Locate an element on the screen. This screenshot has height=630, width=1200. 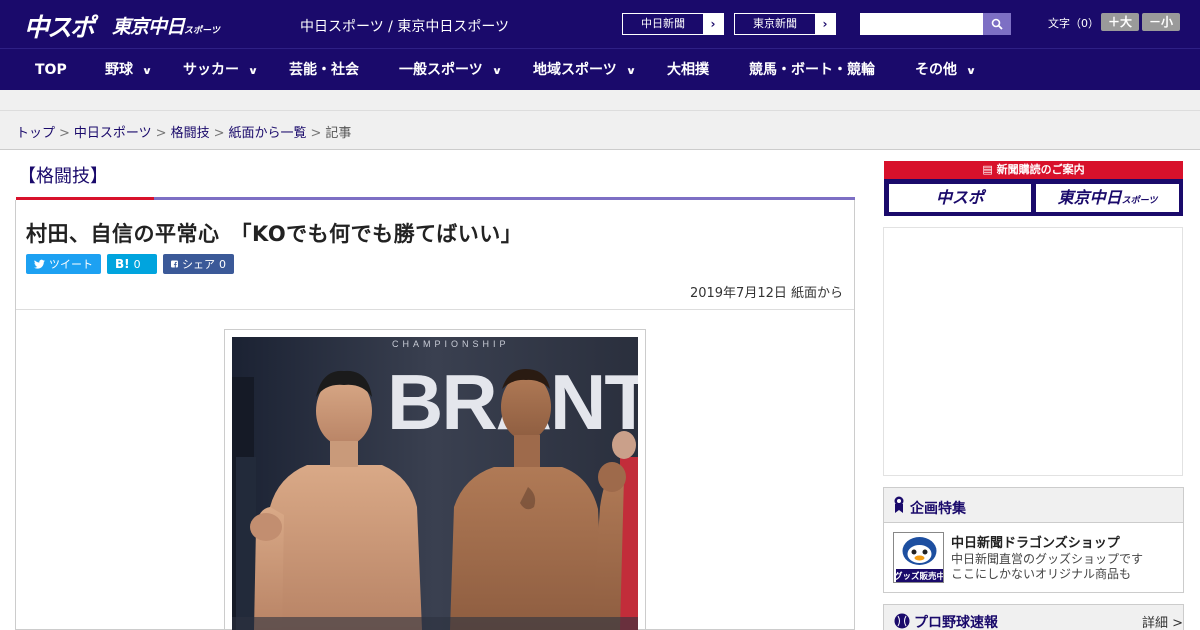
chunichi-sports-logo: 中スポ is located at coordinates (59, 26).